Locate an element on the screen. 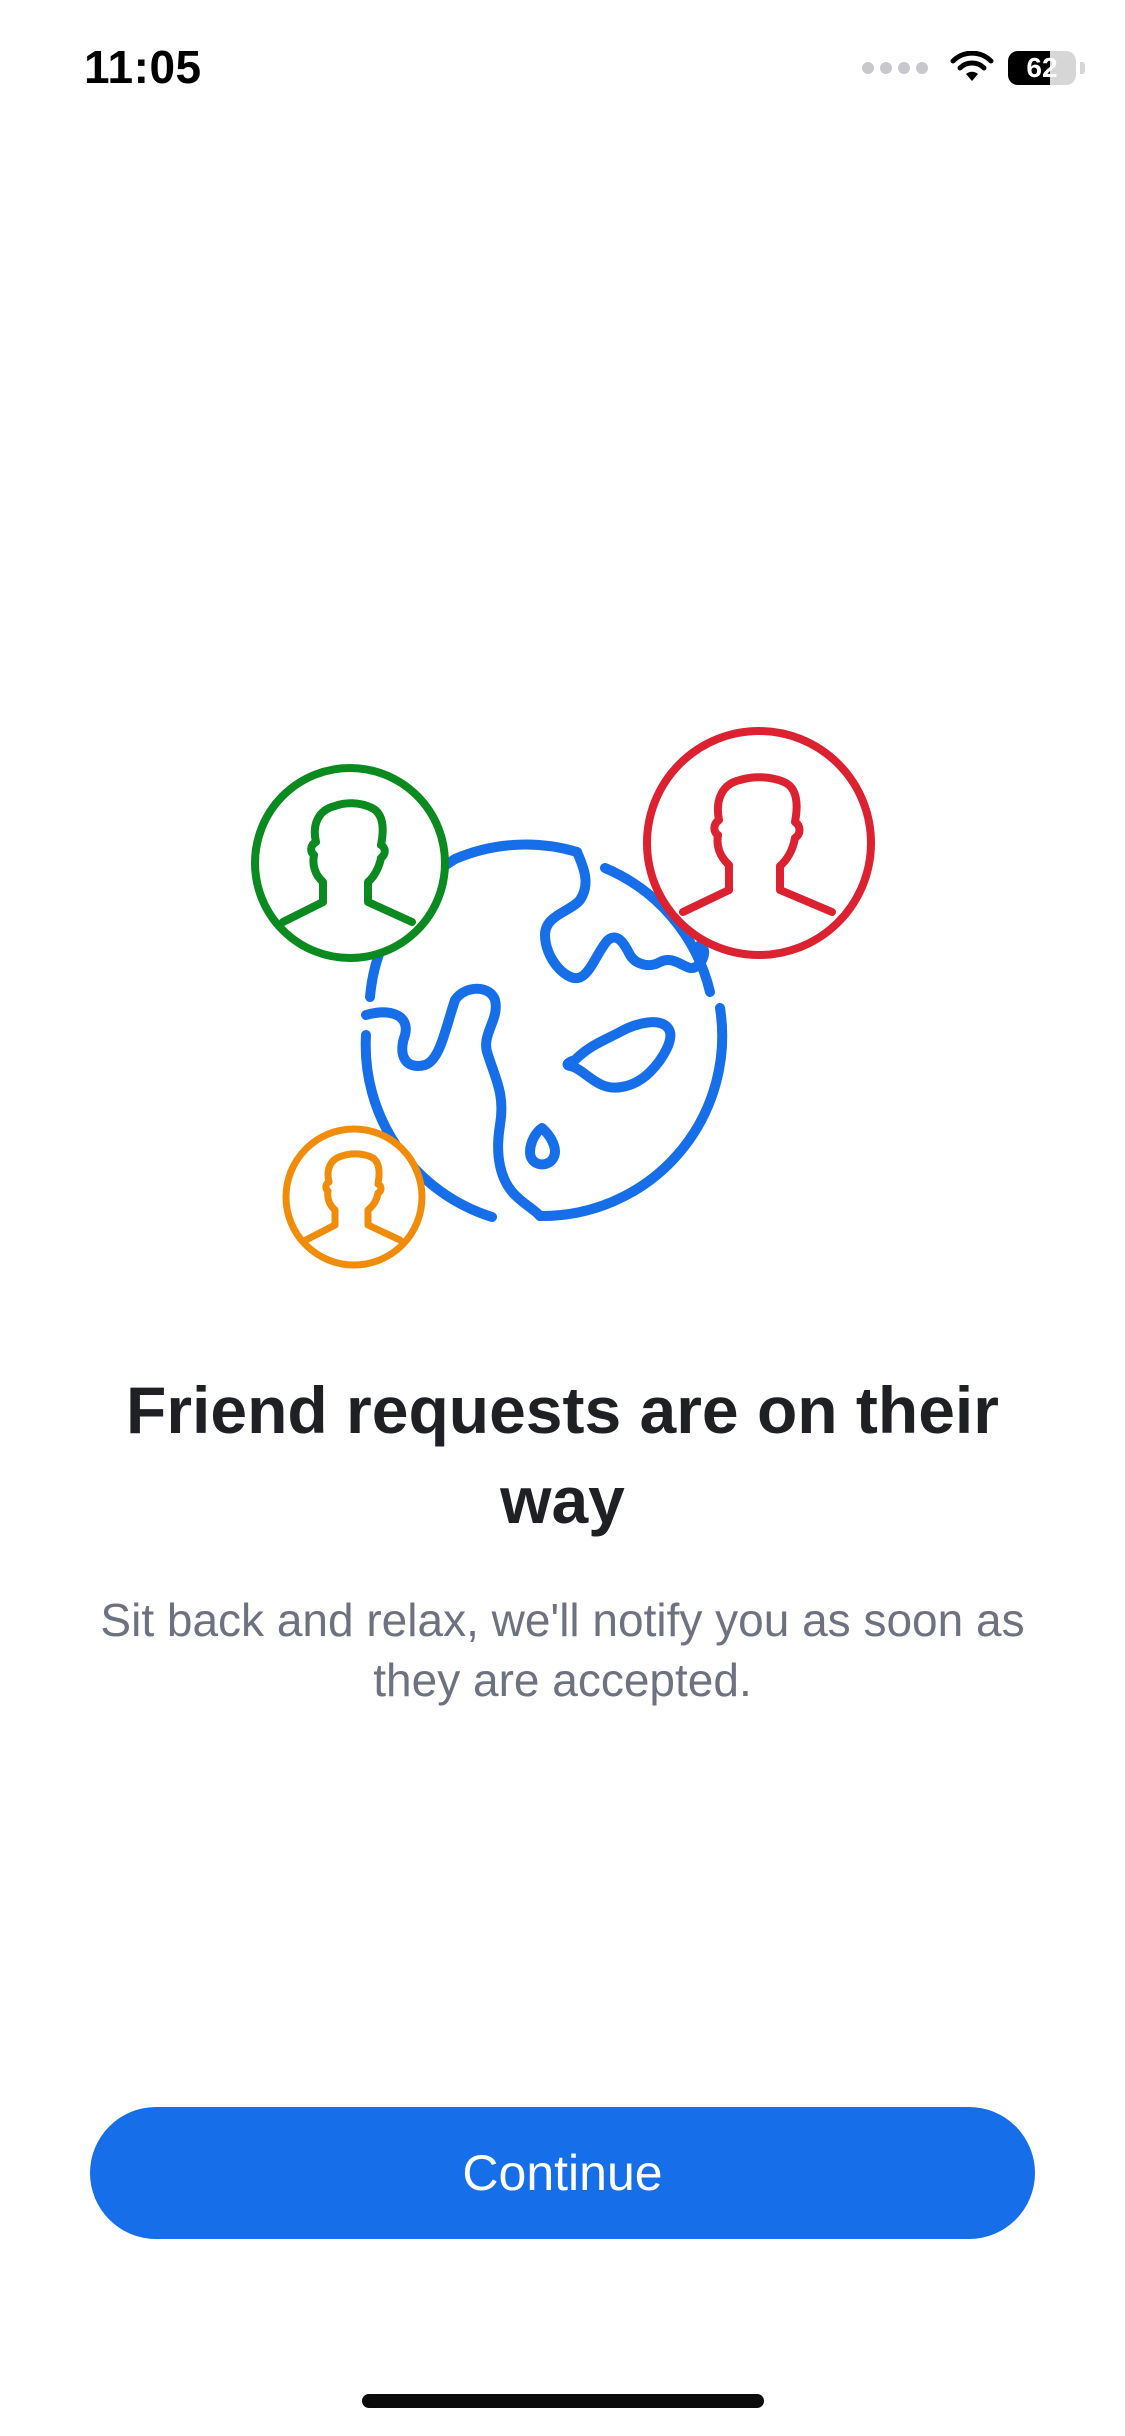 The image size is (1125, 2436). battery-icon: 62 is located at coordinates (1042, 68).